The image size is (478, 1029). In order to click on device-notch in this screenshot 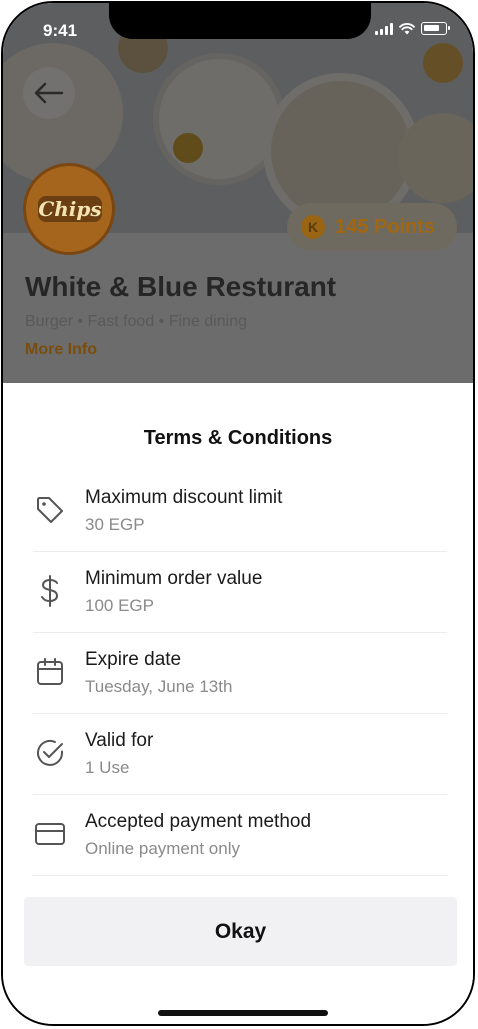, I will do `click(240, 21)`.